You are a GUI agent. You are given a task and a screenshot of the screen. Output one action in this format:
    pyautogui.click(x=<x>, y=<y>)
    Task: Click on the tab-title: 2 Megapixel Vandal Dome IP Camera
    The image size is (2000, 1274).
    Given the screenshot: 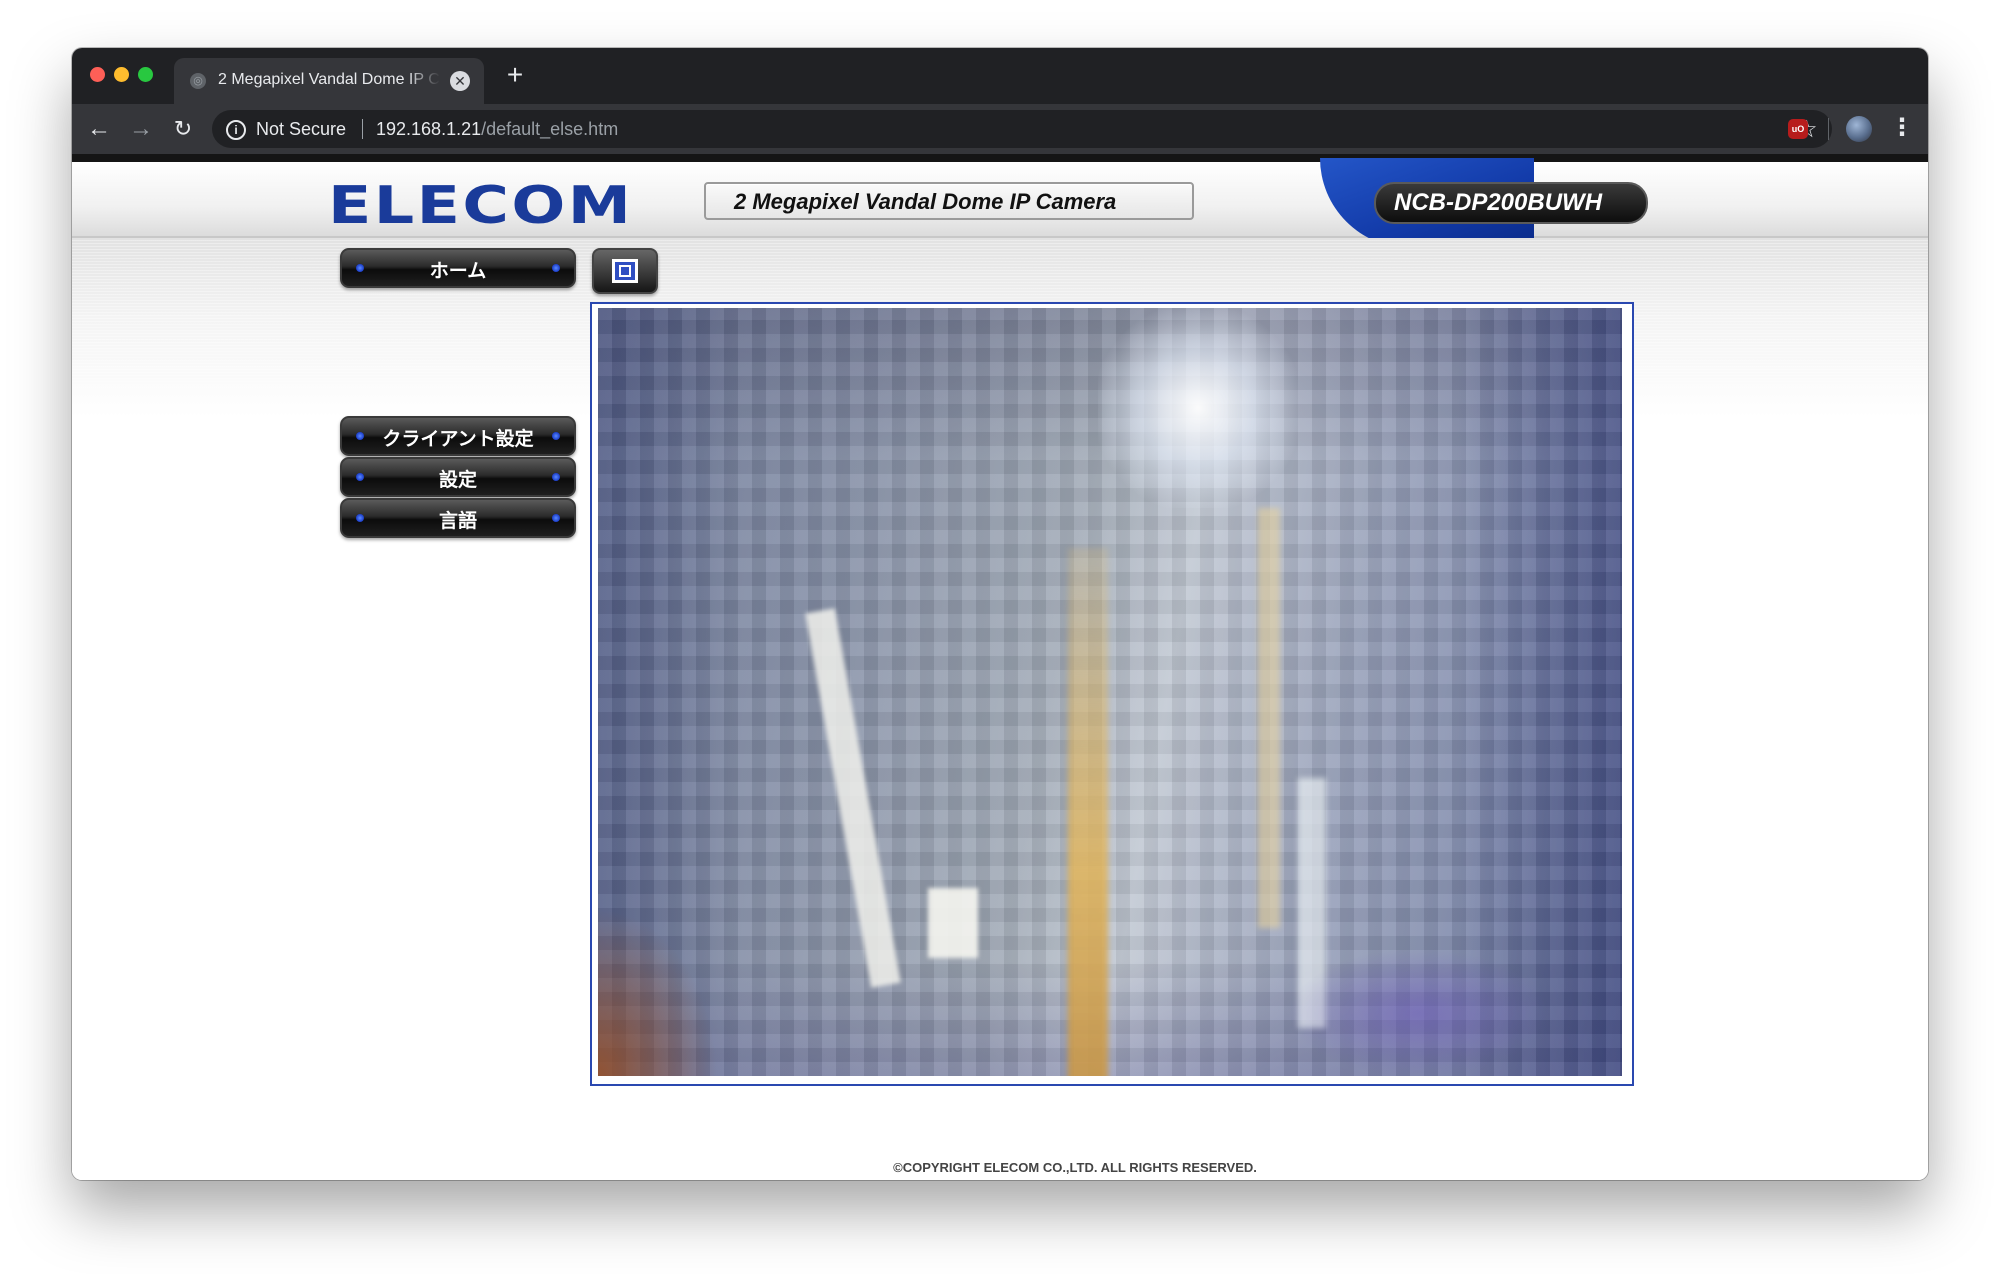 What is the action you would take?
    pyautogui.click(x=329, y=79)
    